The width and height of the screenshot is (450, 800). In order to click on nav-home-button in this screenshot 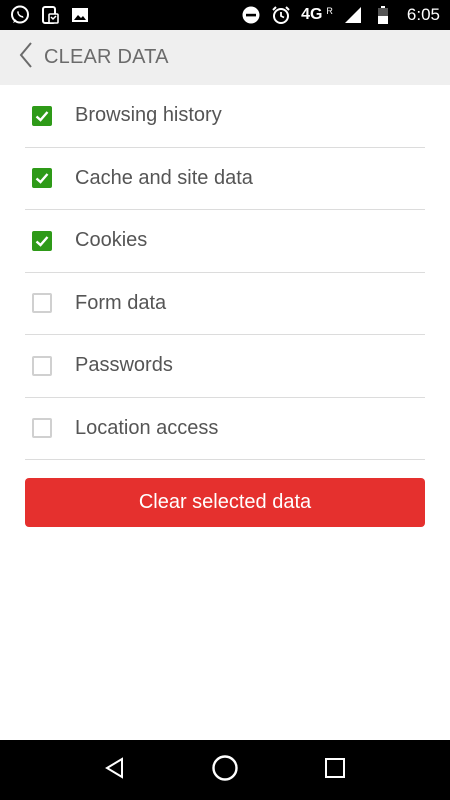, I will do `click(225, 770)`.